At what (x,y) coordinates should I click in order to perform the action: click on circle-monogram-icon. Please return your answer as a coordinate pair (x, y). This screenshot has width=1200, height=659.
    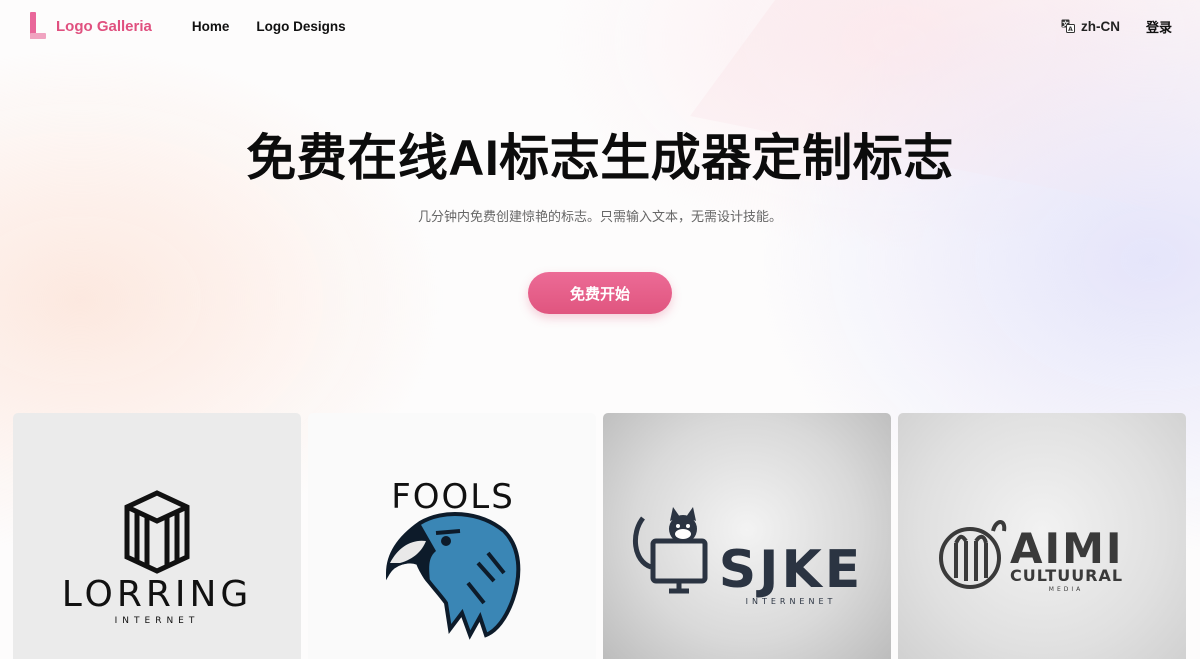
    Looking at the image, I should click on (973, 554).